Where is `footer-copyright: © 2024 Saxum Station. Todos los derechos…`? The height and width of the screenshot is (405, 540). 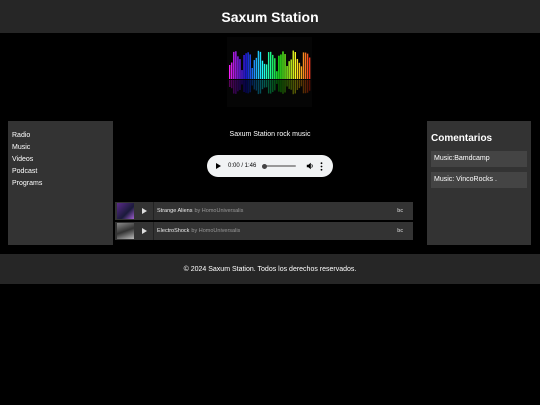 footer-copyright: © 2024 Saxum Station. Todos los derechos… is located at coordinates (270, 269).